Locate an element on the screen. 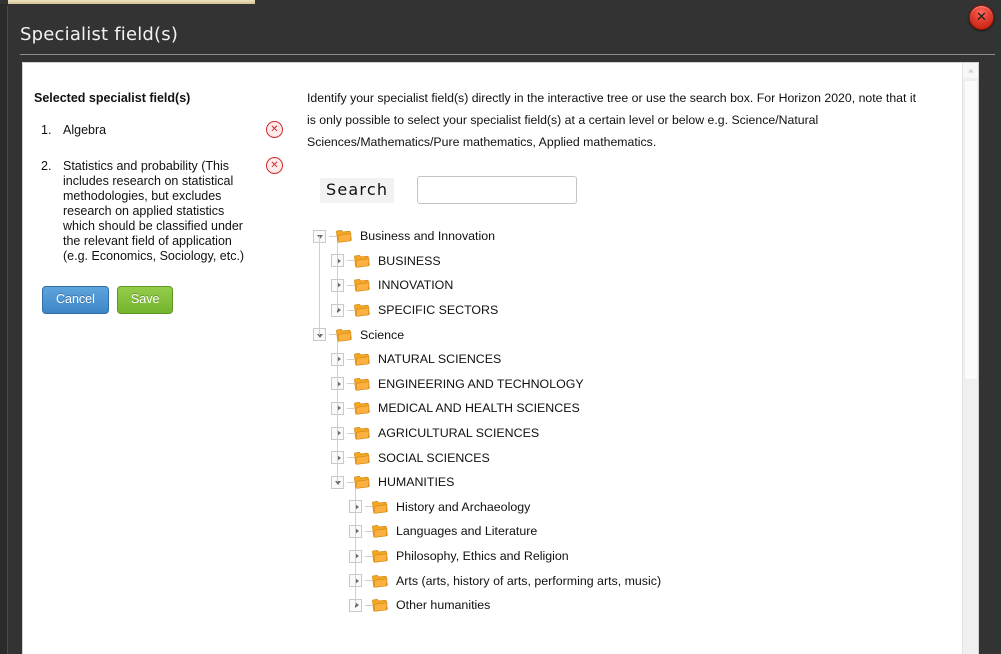  tree-node-label: Languages and Literature is located at coordinates (466, 531).